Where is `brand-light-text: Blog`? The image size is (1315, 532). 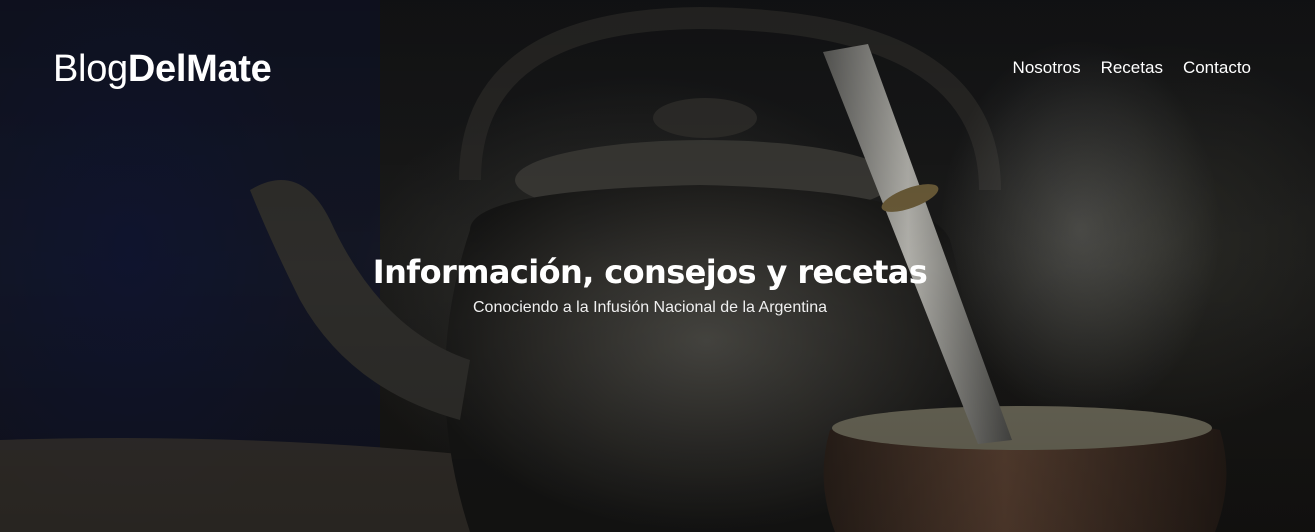 brand-light-text: Blog is located at coordinates (90, 69).